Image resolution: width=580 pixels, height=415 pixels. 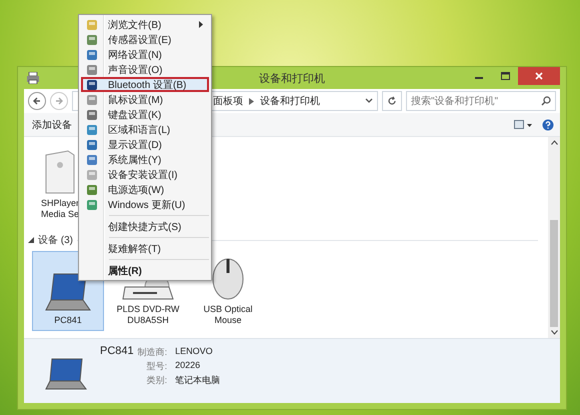 I want to click on media-server-icon, so click(x=60, y=172).